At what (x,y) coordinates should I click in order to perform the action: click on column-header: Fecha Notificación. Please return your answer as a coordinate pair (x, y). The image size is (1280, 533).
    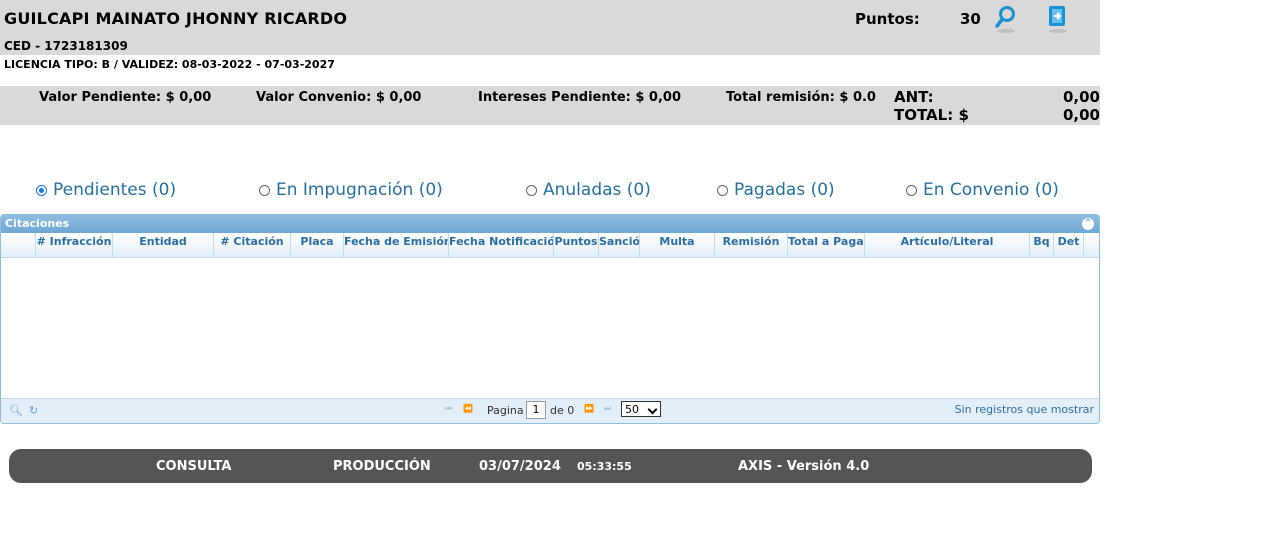
    Looking at the image, I should click on (501, 245).